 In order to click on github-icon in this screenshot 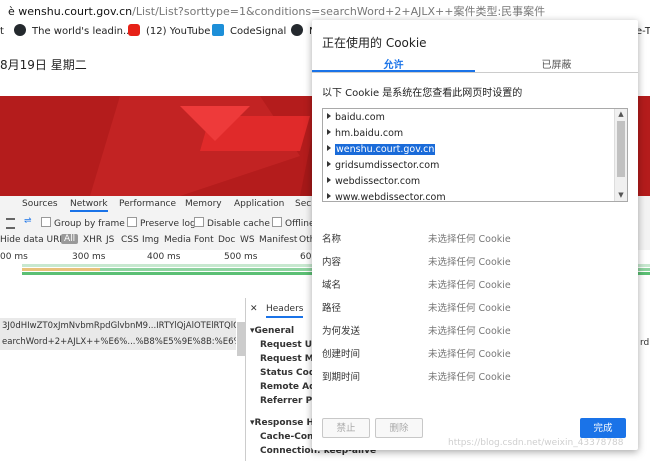, I will do `click(297, 30)`.